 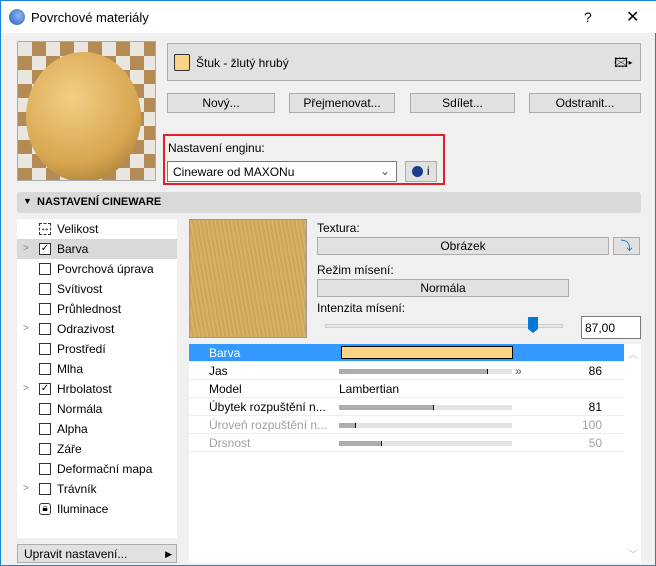 I want to click on chevron-down-icon: ⌄, so click(x=384, y=171).